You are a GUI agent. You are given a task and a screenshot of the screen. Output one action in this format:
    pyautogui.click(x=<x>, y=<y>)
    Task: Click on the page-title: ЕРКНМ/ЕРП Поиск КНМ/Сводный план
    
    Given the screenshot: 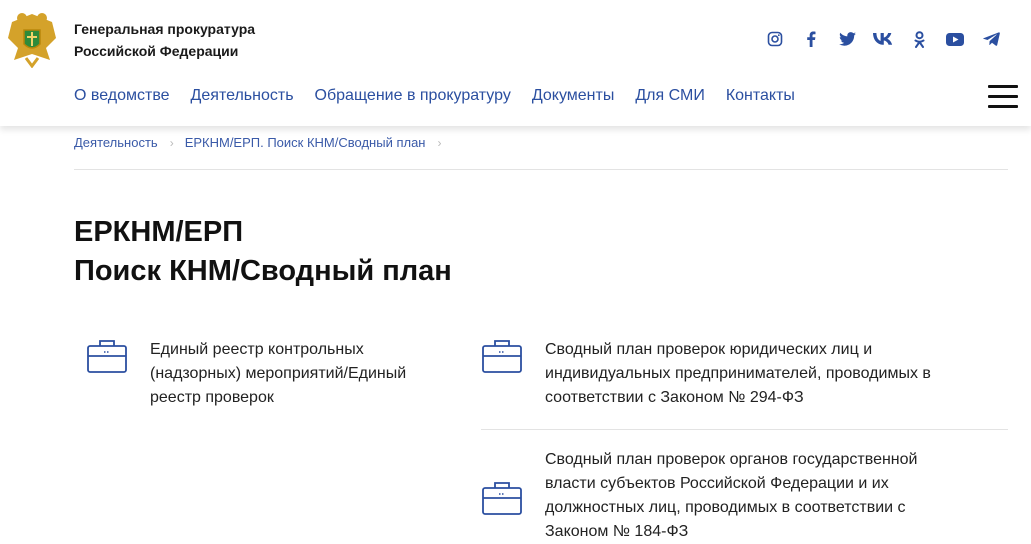 What is the action you would take?
    pyautogui.click(x=263, y=252)
    